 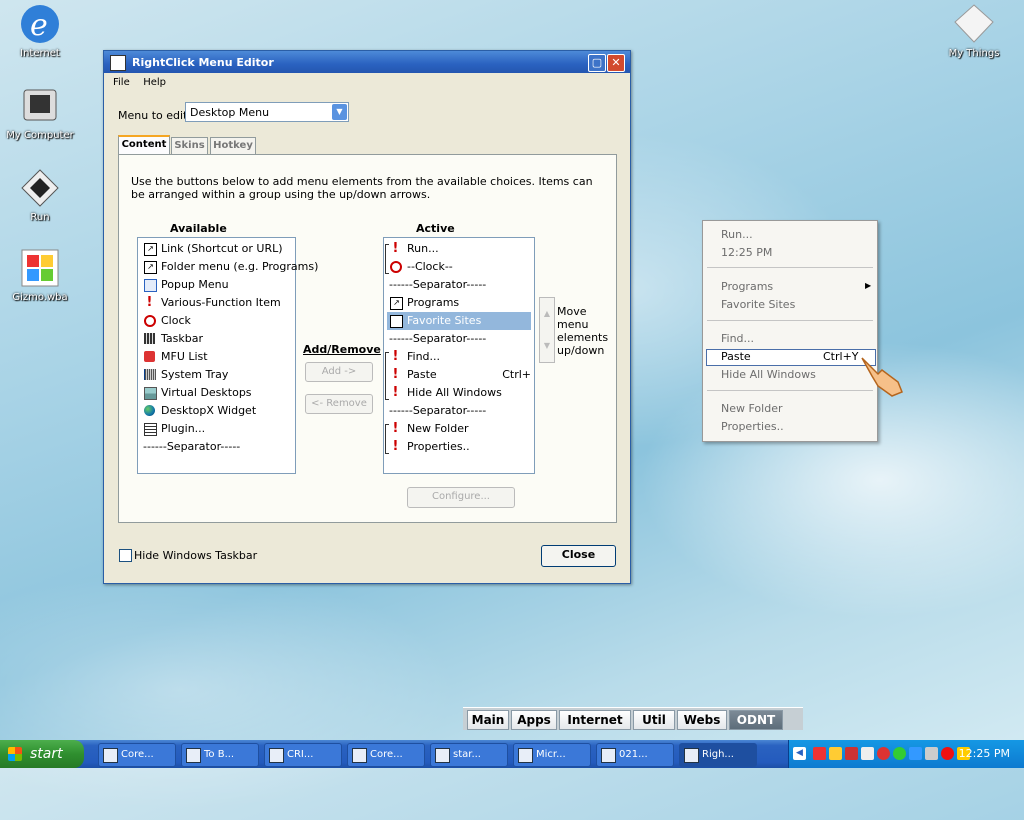 What do you see at coordinates (768, 374) in the screenshot?
I see `ctx-item-hide-all: Hide All Windows` at bounding box center [768, 374].